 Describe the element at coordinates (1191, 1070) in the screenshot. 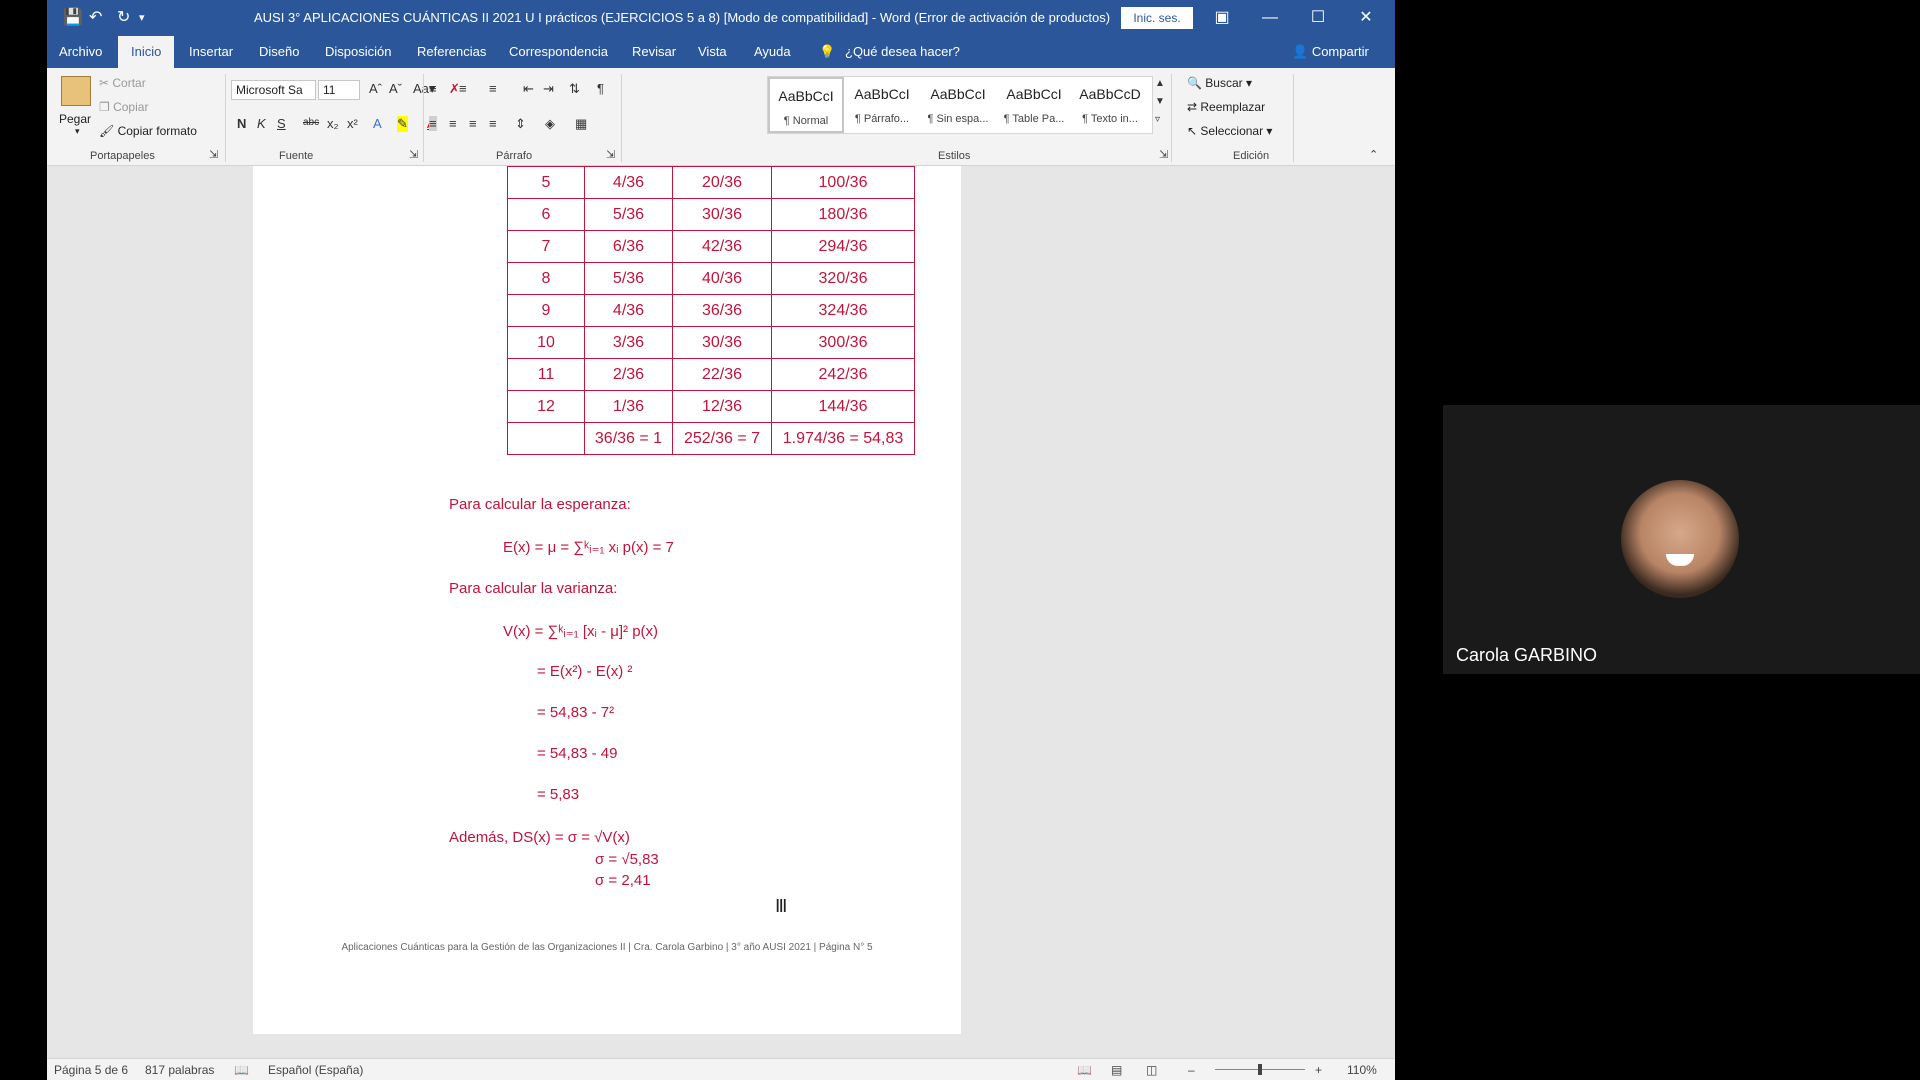

I see `zoom-out-icon: –` at that location.